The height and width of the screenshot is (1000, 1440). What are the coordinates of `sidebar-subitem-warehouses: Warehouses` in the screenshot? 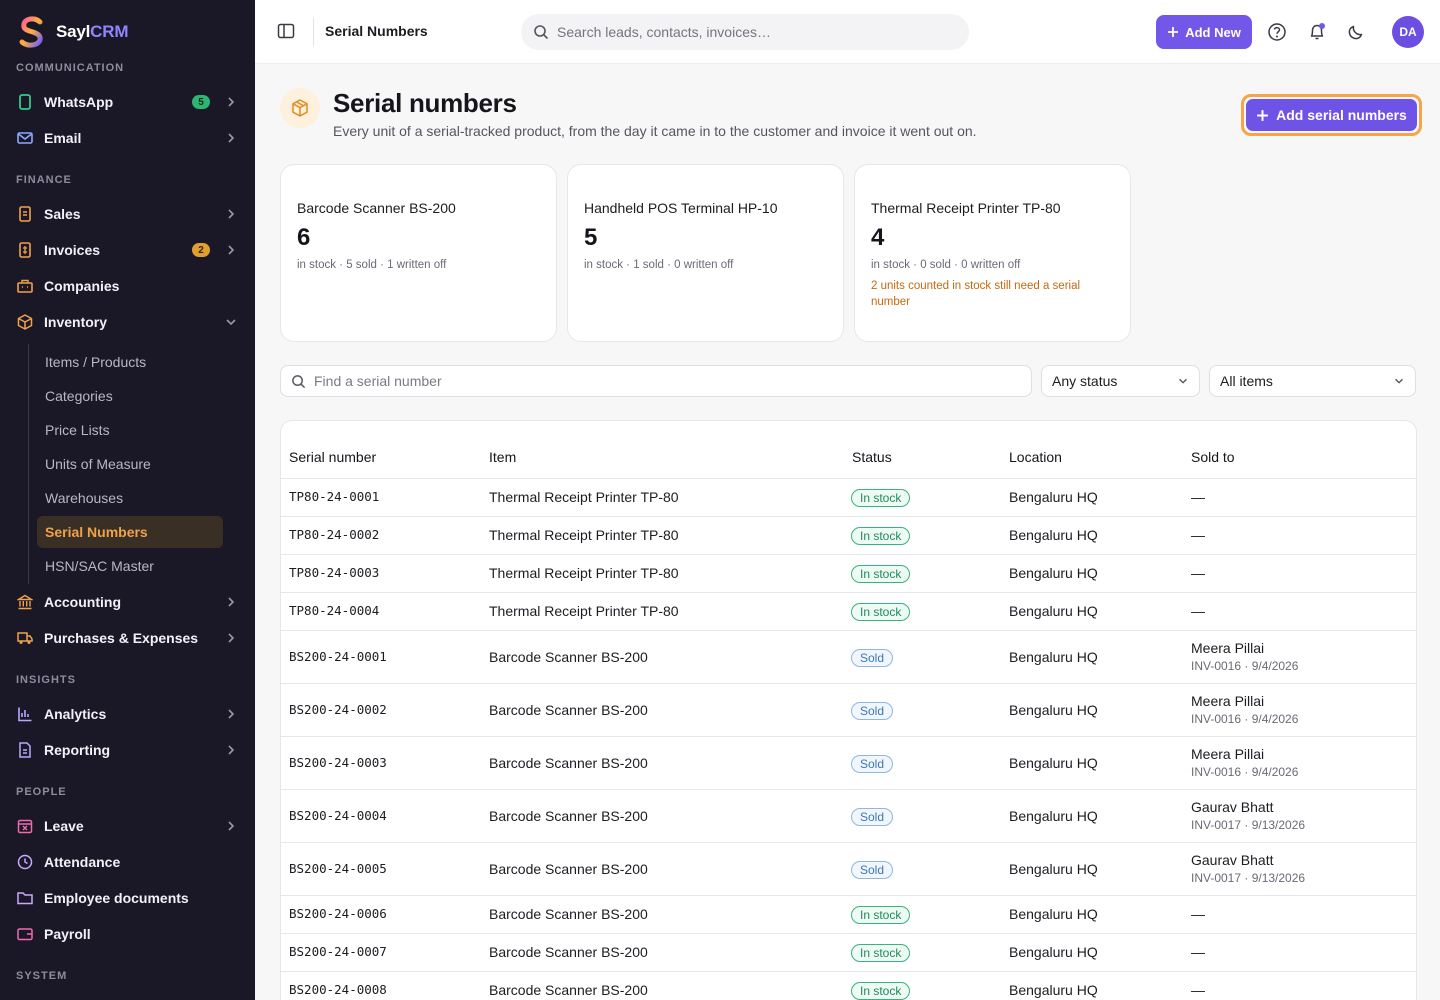 It's located at (130, 498).